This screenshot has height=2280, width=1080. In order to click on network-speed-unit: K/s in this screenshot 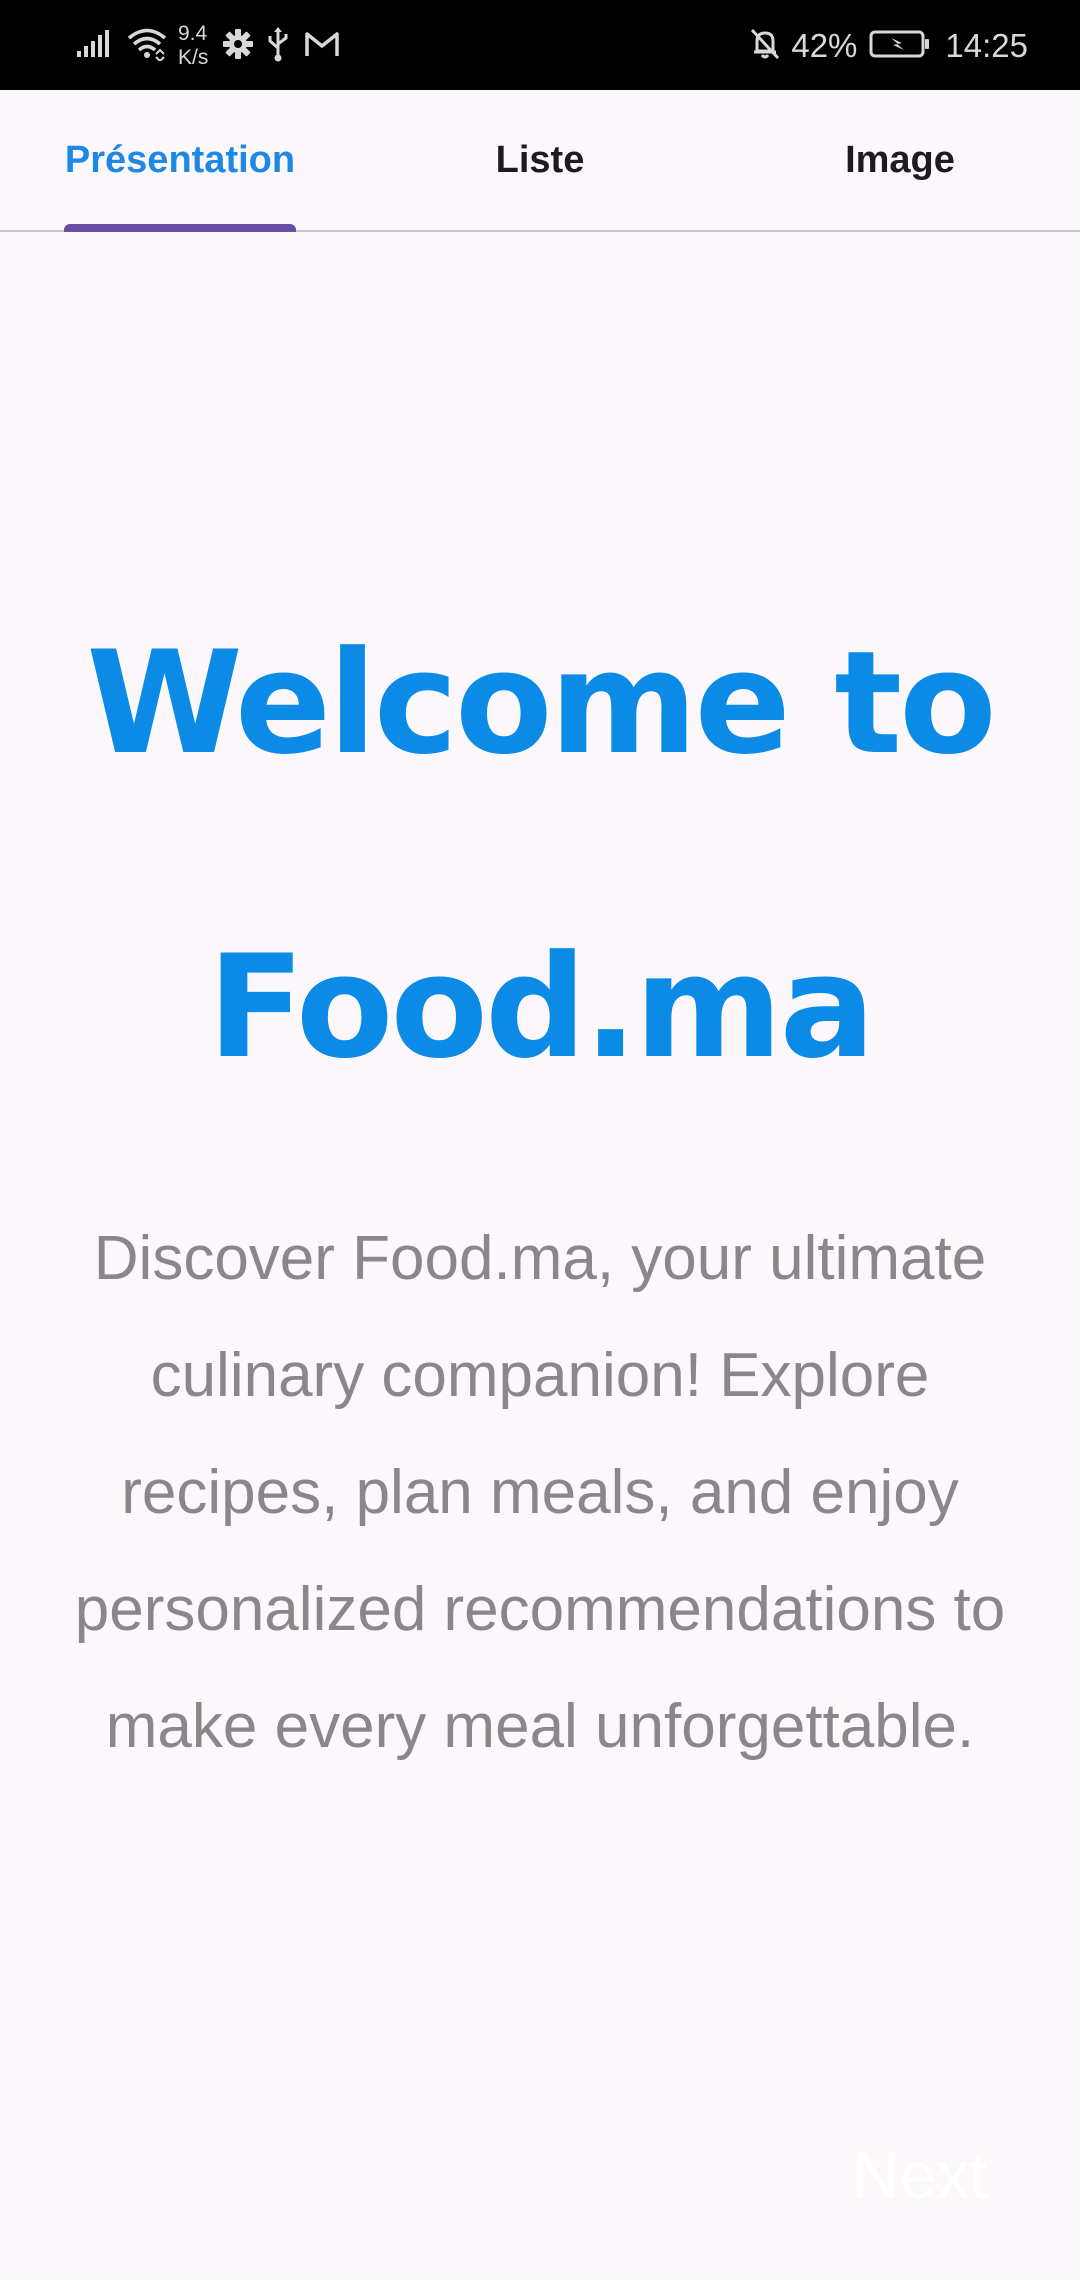, I will do `click(193, 57)`.